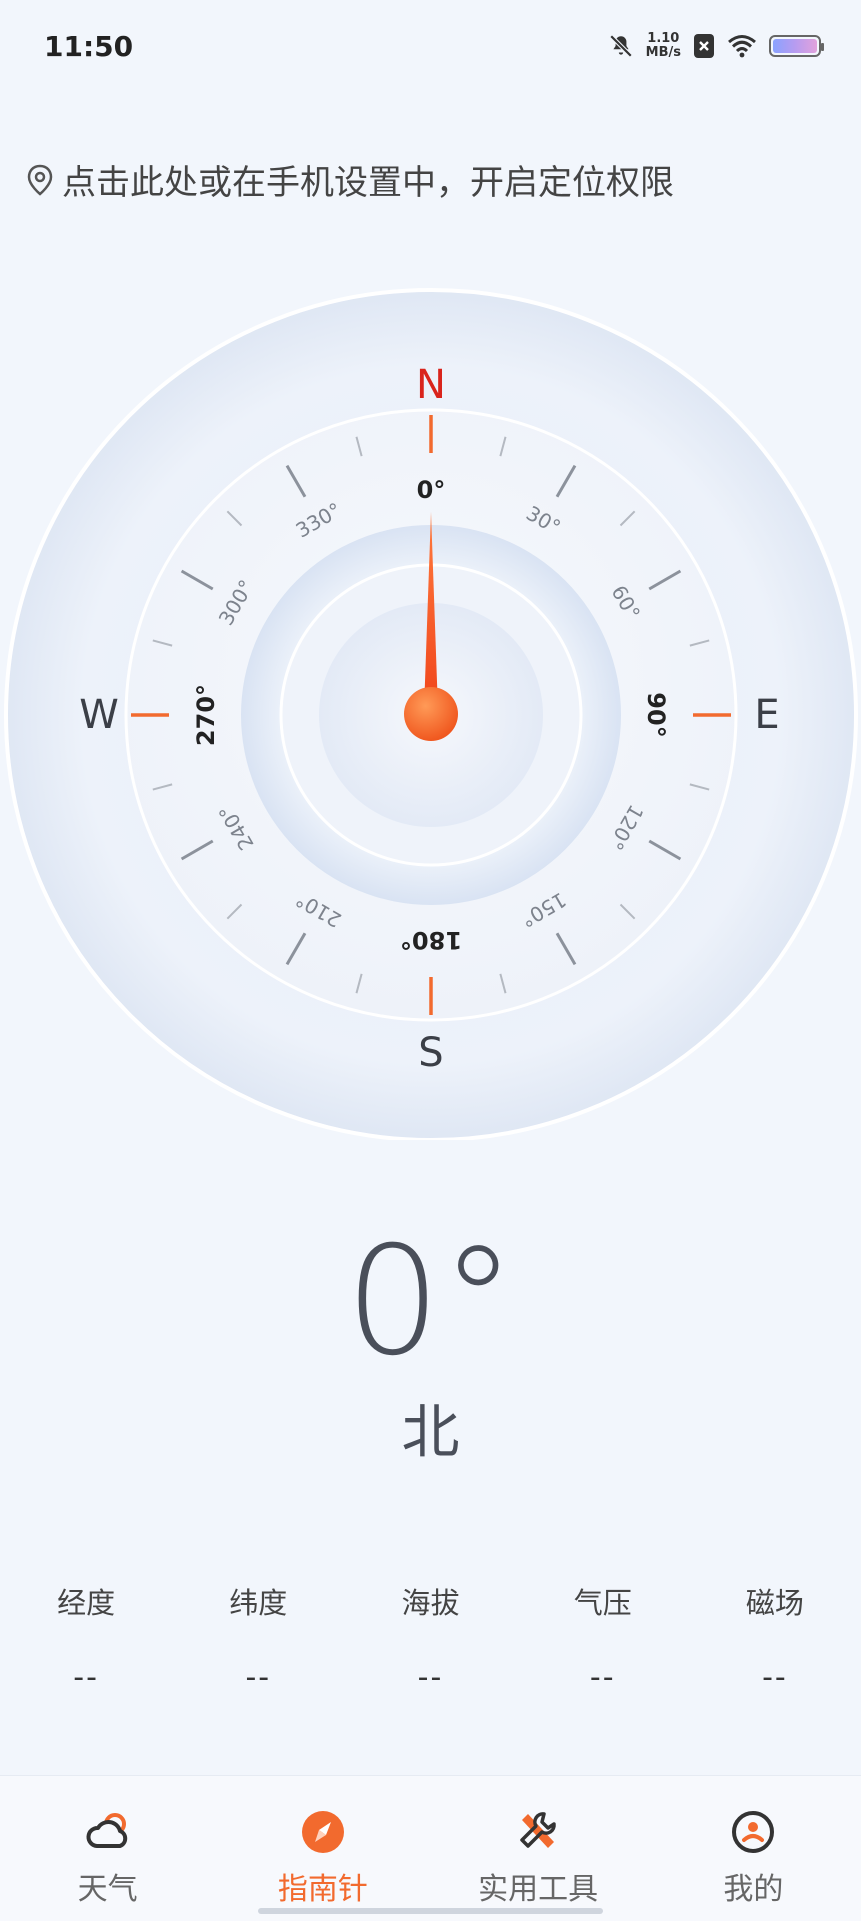  Describe the element at coordinates (107, 1889) in the screenshot. I see `tab-label: 天气` at that location.